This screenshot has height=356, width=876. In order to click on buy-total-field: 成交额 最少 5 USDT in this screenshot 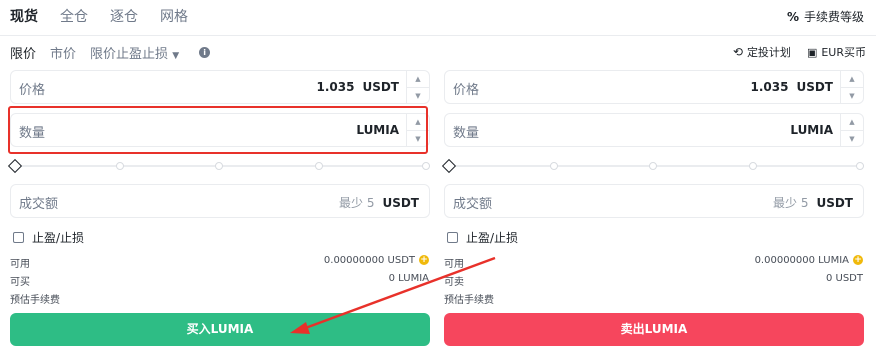, I will do `click(220, 201)`.